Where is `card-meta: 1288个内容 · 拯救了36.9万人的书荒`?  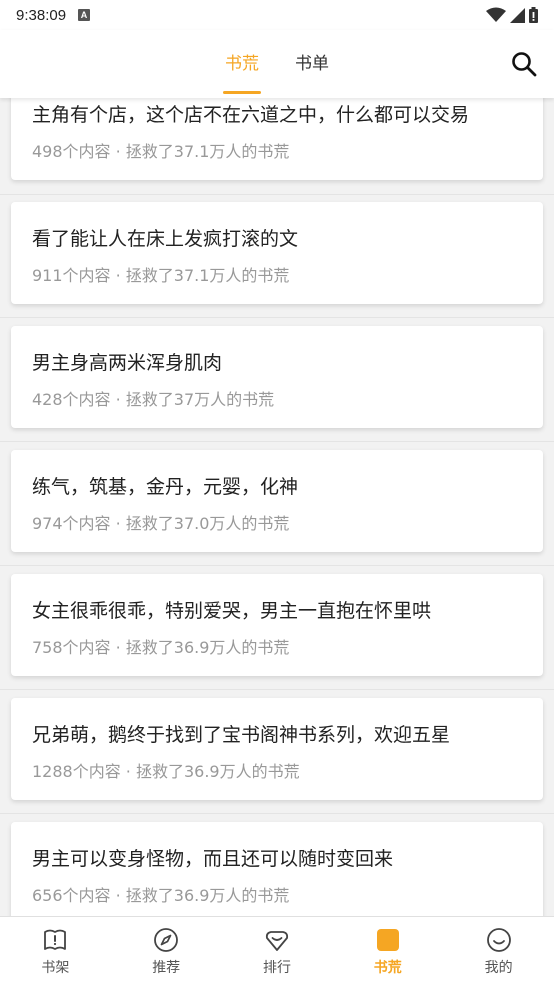 card-meta: 1288个内容 · 拯救了36.9万人的书荒 is located at coordinates (166, 771).